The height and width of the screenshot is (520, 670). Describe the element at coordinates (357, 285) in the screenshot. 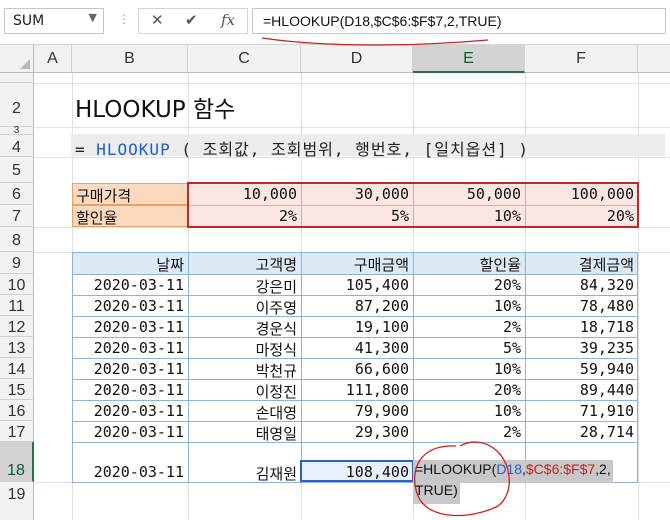

I see `table-cell-amount: 105,400` at that location.